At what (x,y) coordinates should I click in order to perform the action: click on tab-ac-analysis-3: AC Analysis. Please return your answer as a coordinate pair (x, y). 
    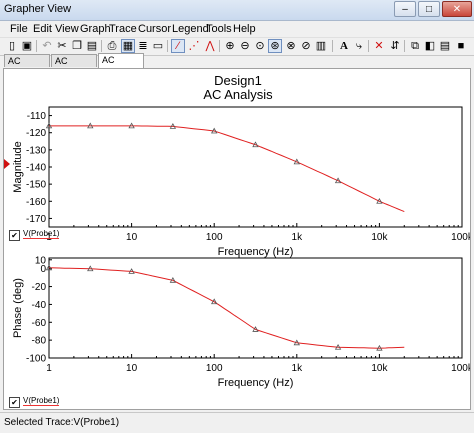
    Looking at the image, I should click on (121, 65).